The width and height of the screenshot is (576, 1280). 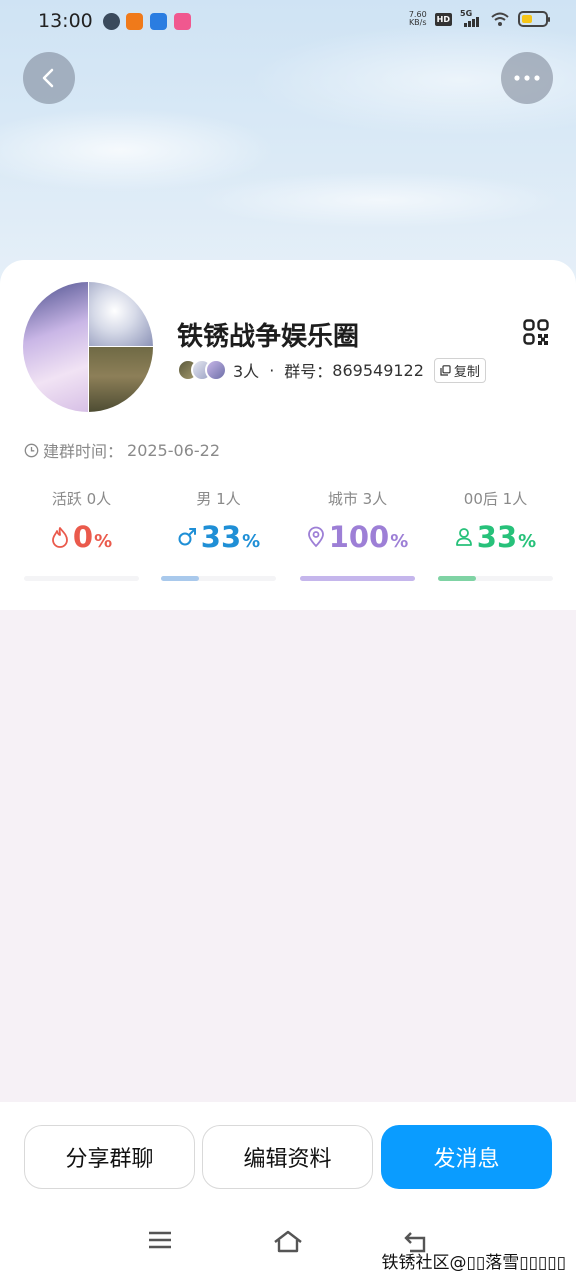 What do you see at coordinates (187, 537) in the screenshot?
I see `male-icon` at bounding box center [187, 537].